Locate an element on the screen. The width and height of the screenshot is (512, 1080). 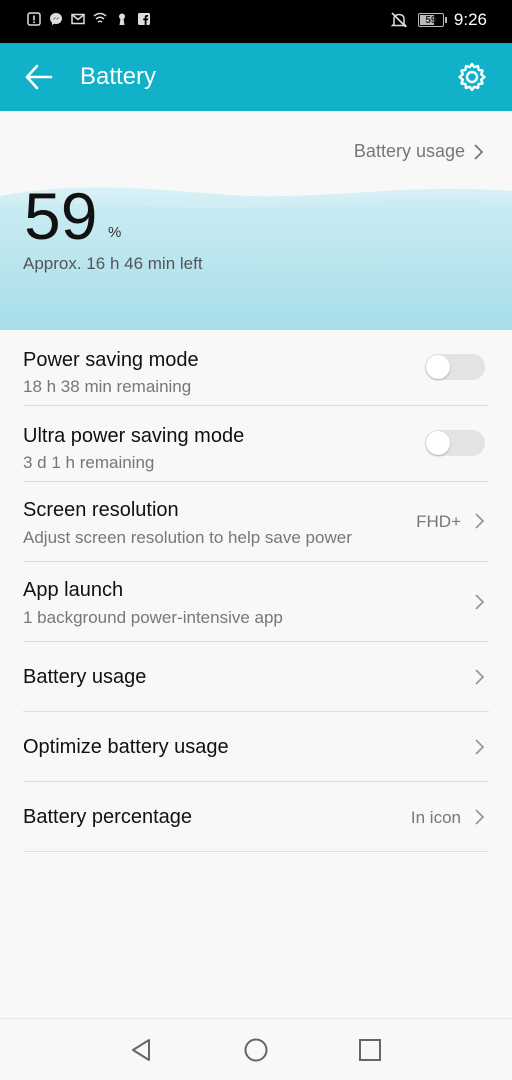
mute-icon is located at coordinates (399, 20).